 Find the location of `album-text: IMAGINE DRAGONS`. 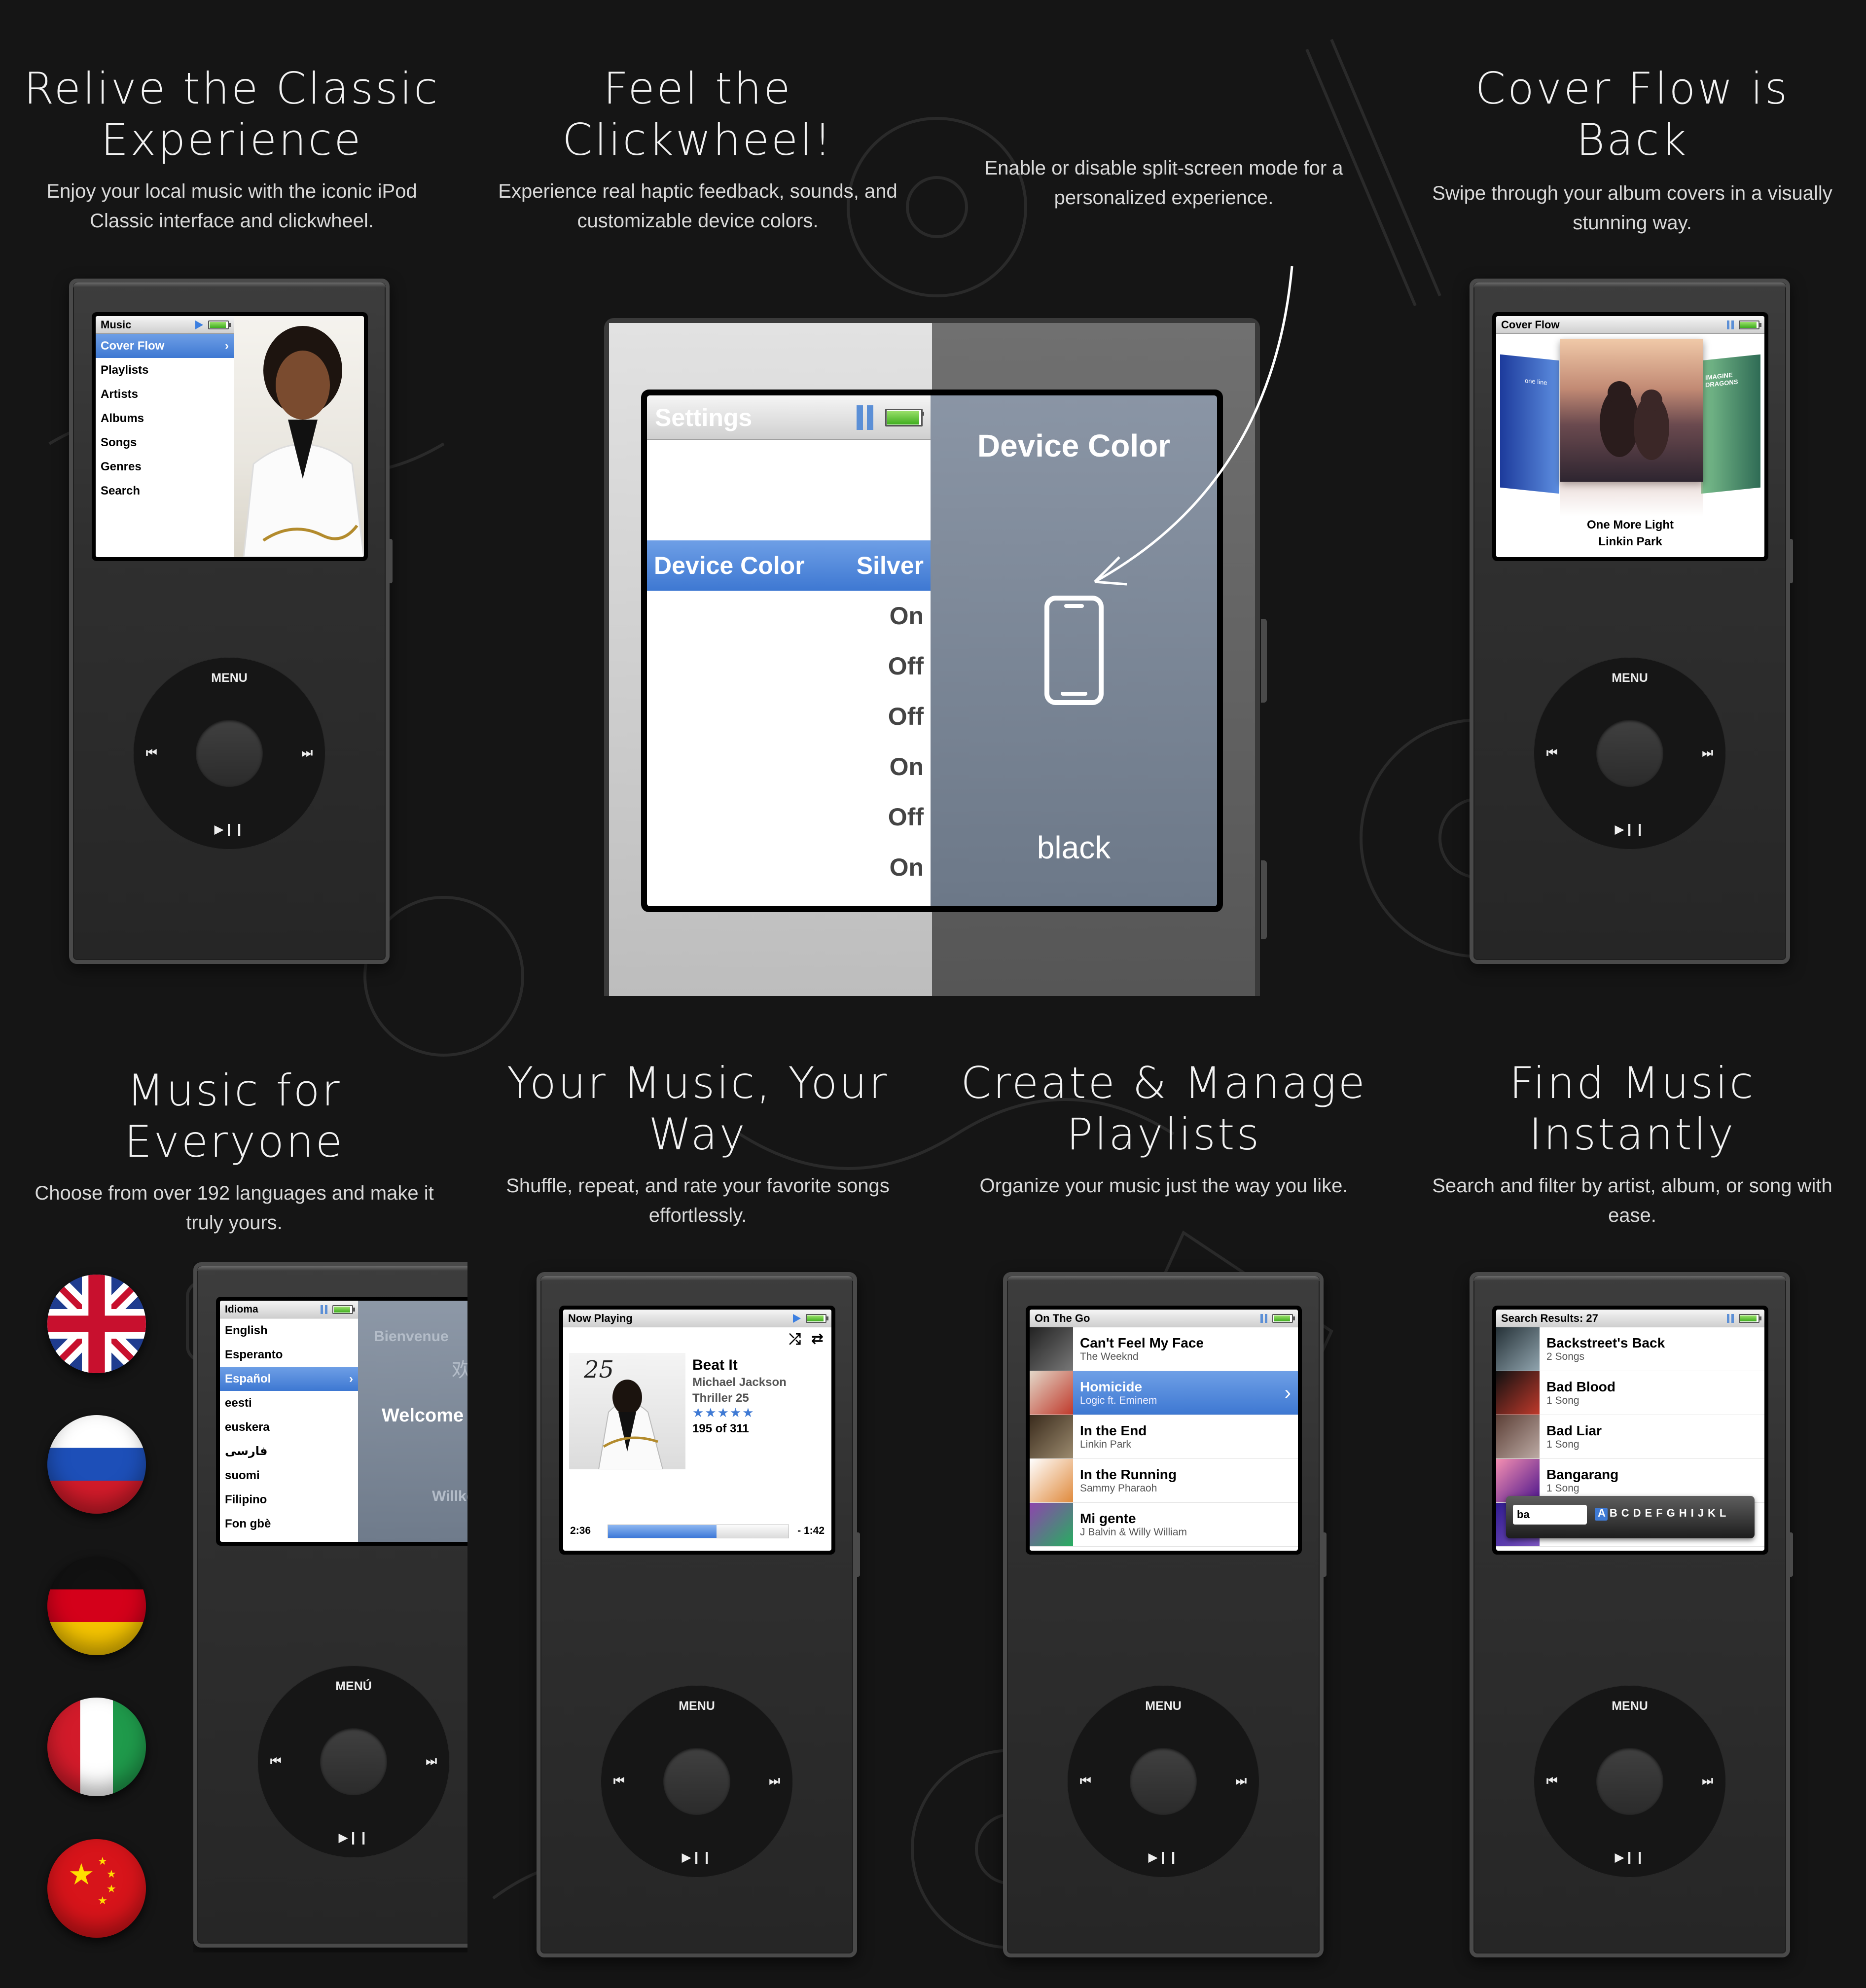

album-text: IMAGINE DRAGONS is located at coordinates (1721, 380).